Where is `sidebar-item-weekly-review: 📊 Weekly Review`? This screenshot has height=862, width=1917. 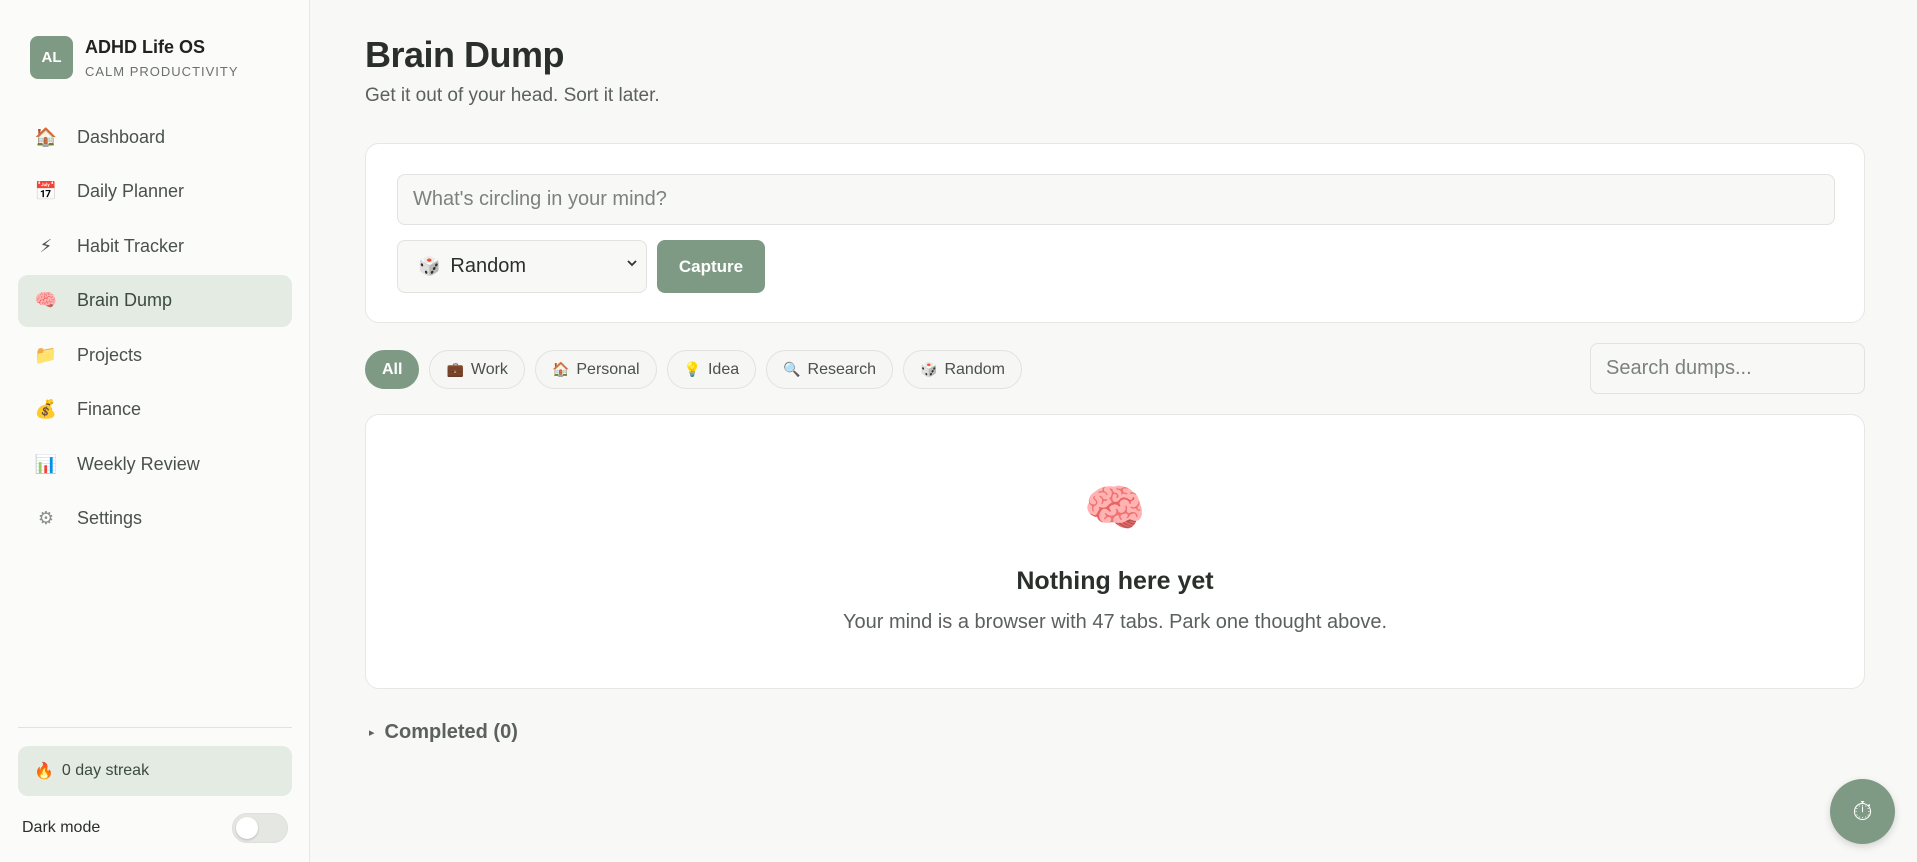
sidebar-item-weekly-review: 📊 Weekly Review is located at coordinates (155, 464).